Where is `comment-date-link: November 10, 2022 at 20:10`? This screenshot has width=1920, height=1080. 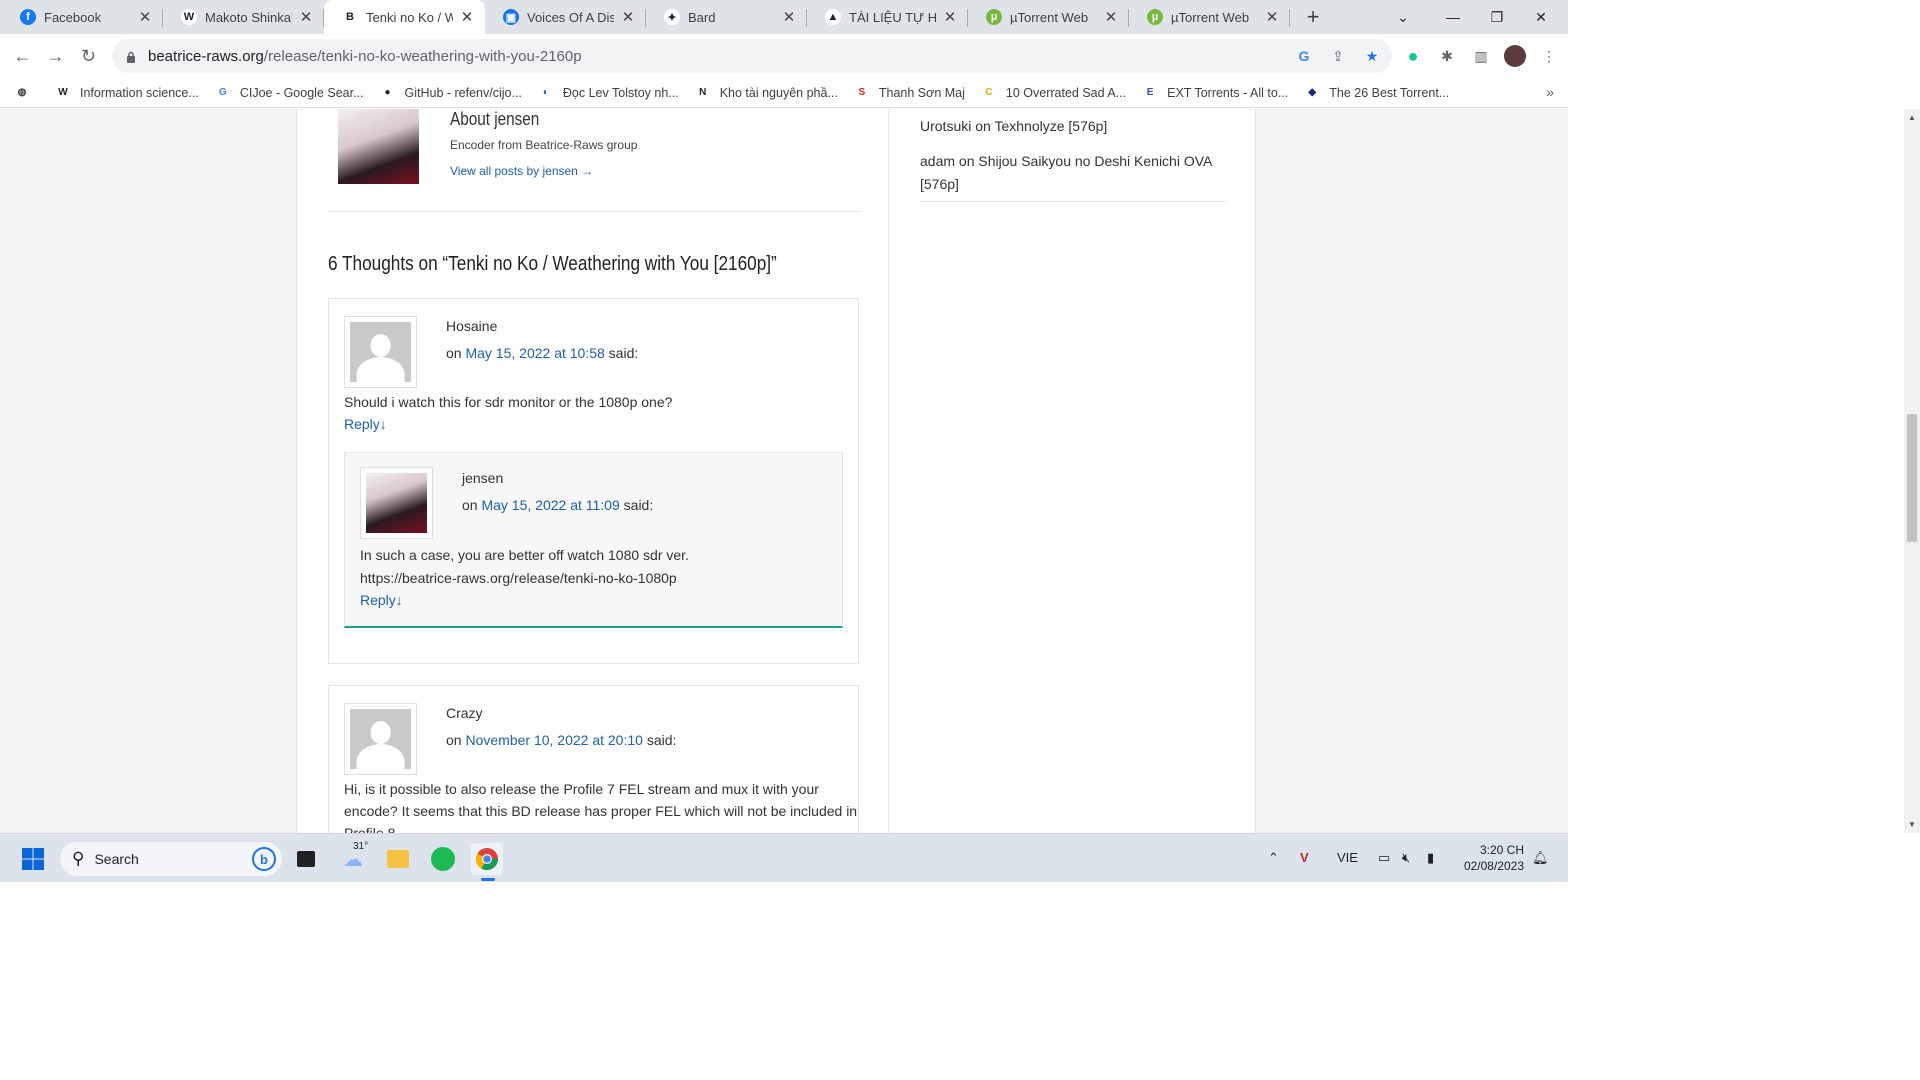 comment-date-link: November 10, 2022 at 20:10 is located at coordinates (553, 740).